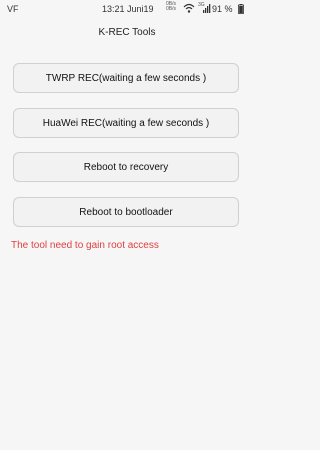 The width and height of the screenshot is (320, 450). I want to click on battery-icon, so click(241, 9).